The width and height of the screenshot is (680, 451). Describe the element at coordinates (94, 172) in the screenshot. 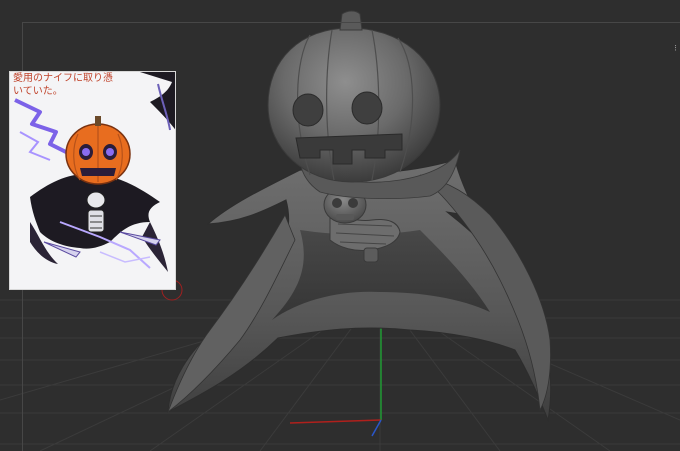

I see `reference-illustration` at that location.